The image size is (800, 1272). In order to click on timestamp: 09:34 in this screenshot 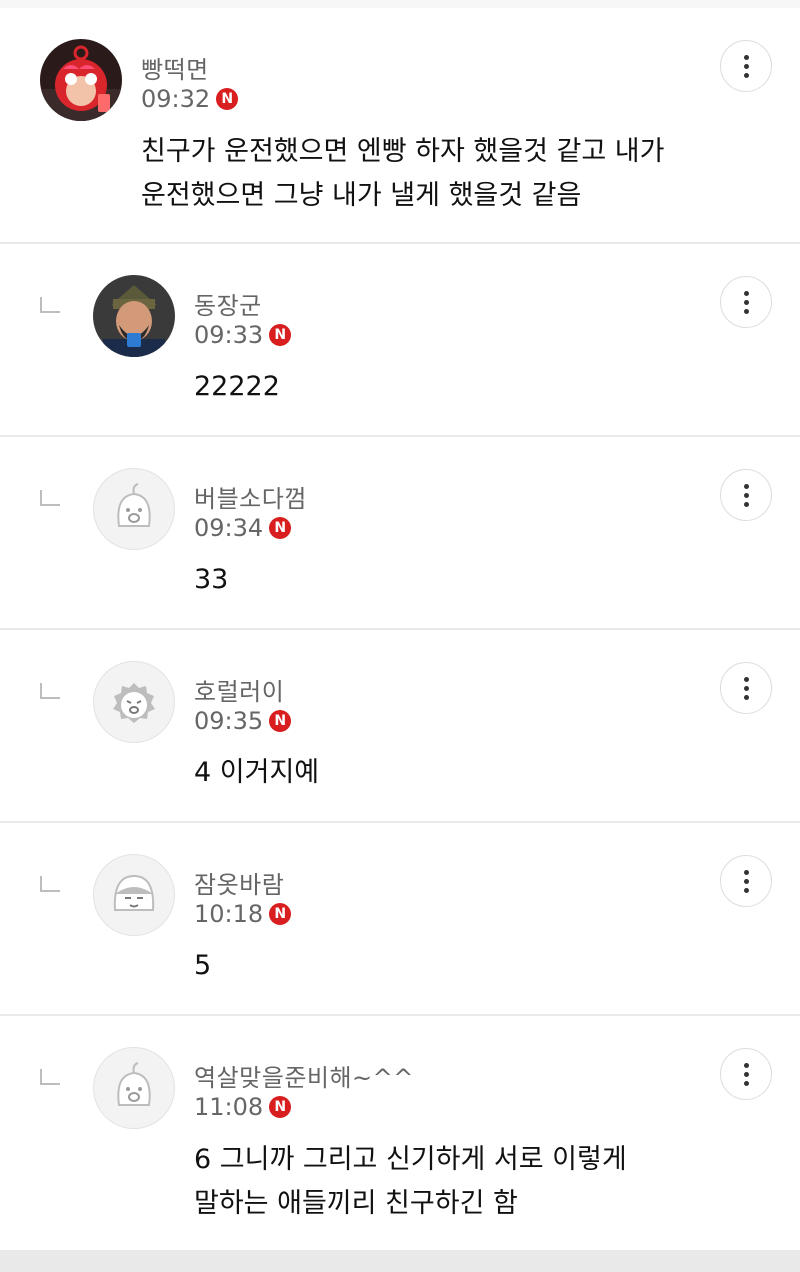, I will do `click(229, 528)`.